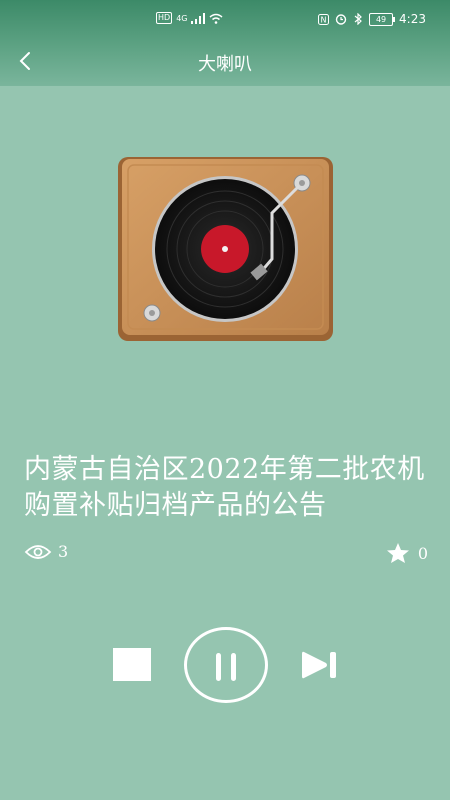 Image resolution: width=450 pixels, height=800 pixels. What do you see at coordinates (38, 551) in the screenshot?
I see `eye-icon` at bounding box center [38, 551].